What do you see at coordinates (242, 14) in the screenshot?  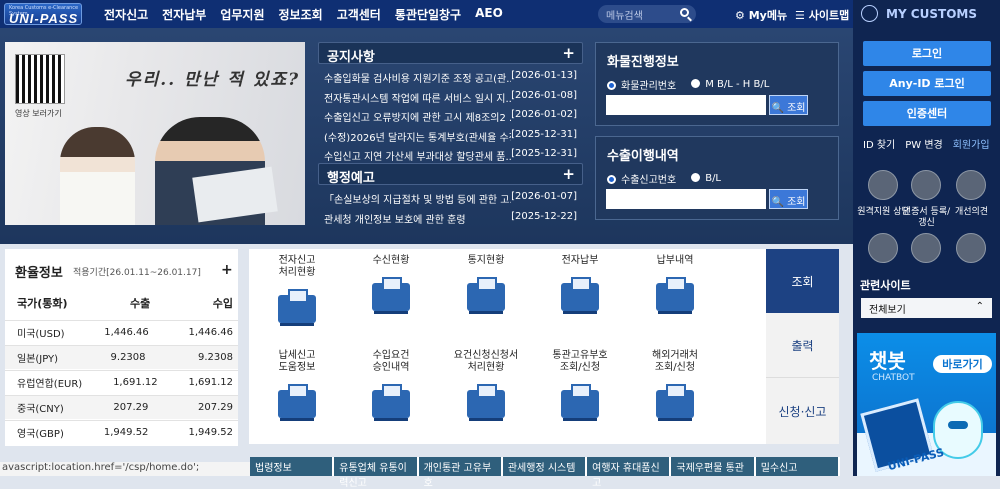 I see `menu-item: 업무지원` at bounding box center [242, 14].